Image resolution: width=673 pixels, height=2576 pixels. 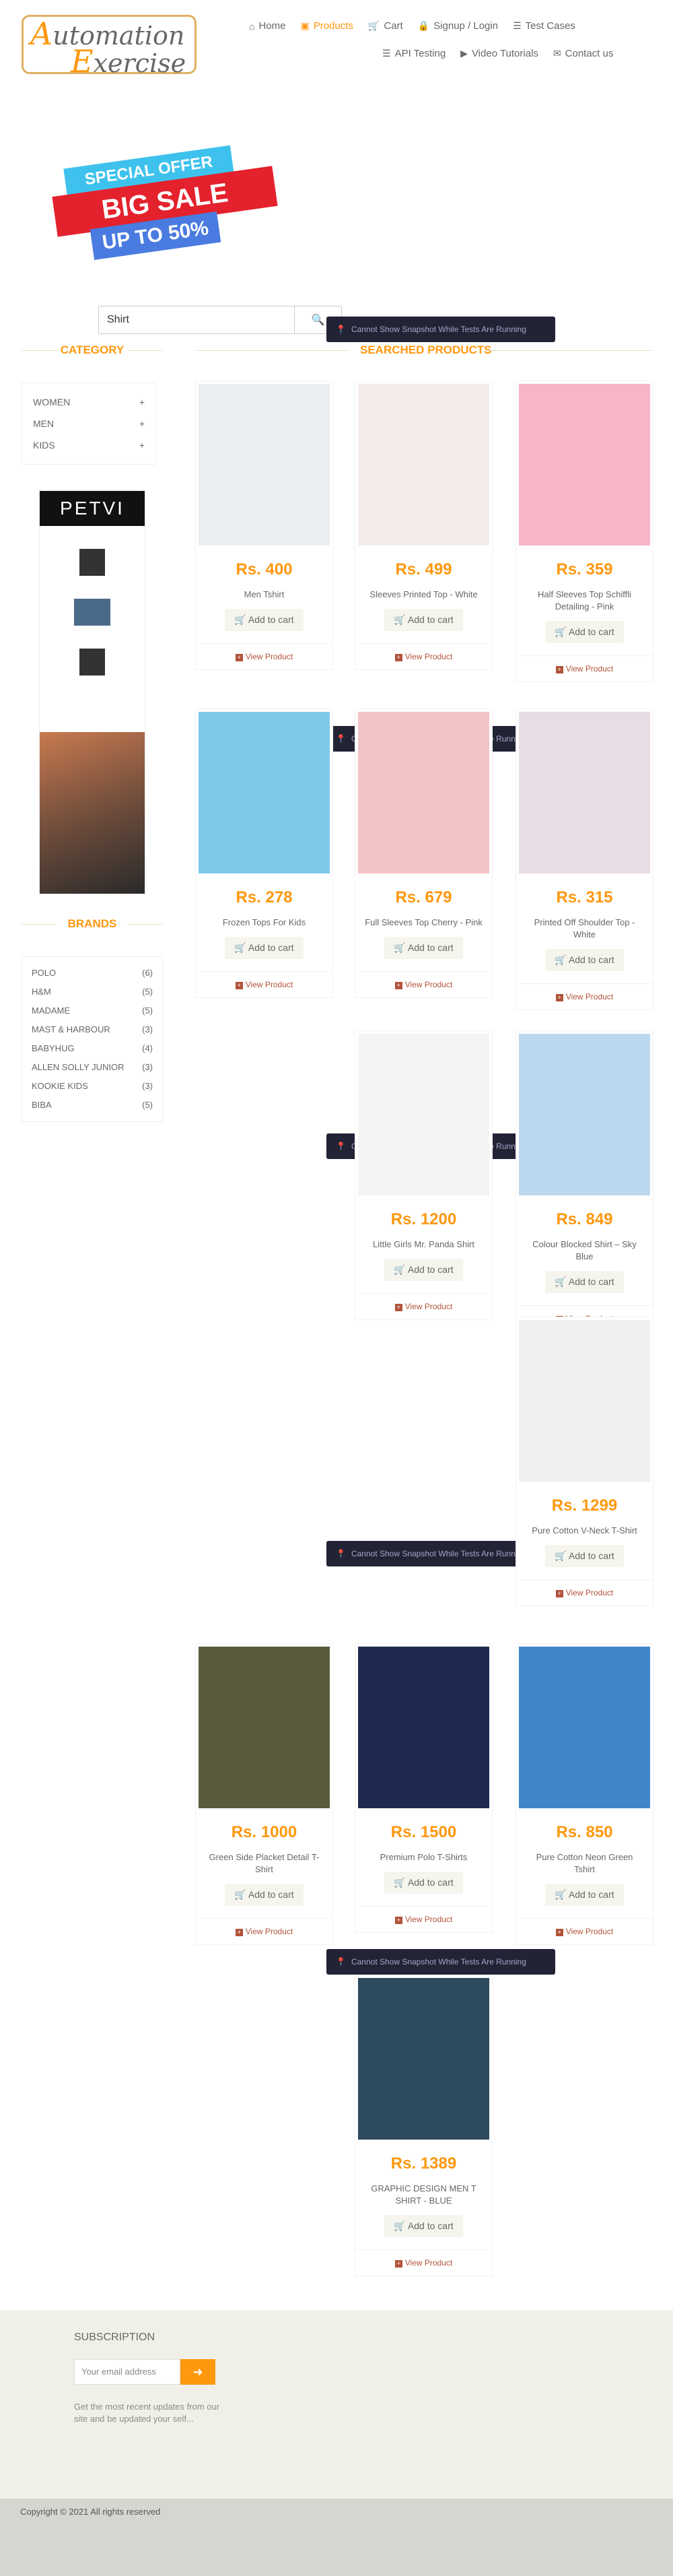 What do you see at coordinates (265, 1863) in the screenshot?
I see `product-name: Green Side Placket Detail T-Shirt` at bounding box center [265, 1863].